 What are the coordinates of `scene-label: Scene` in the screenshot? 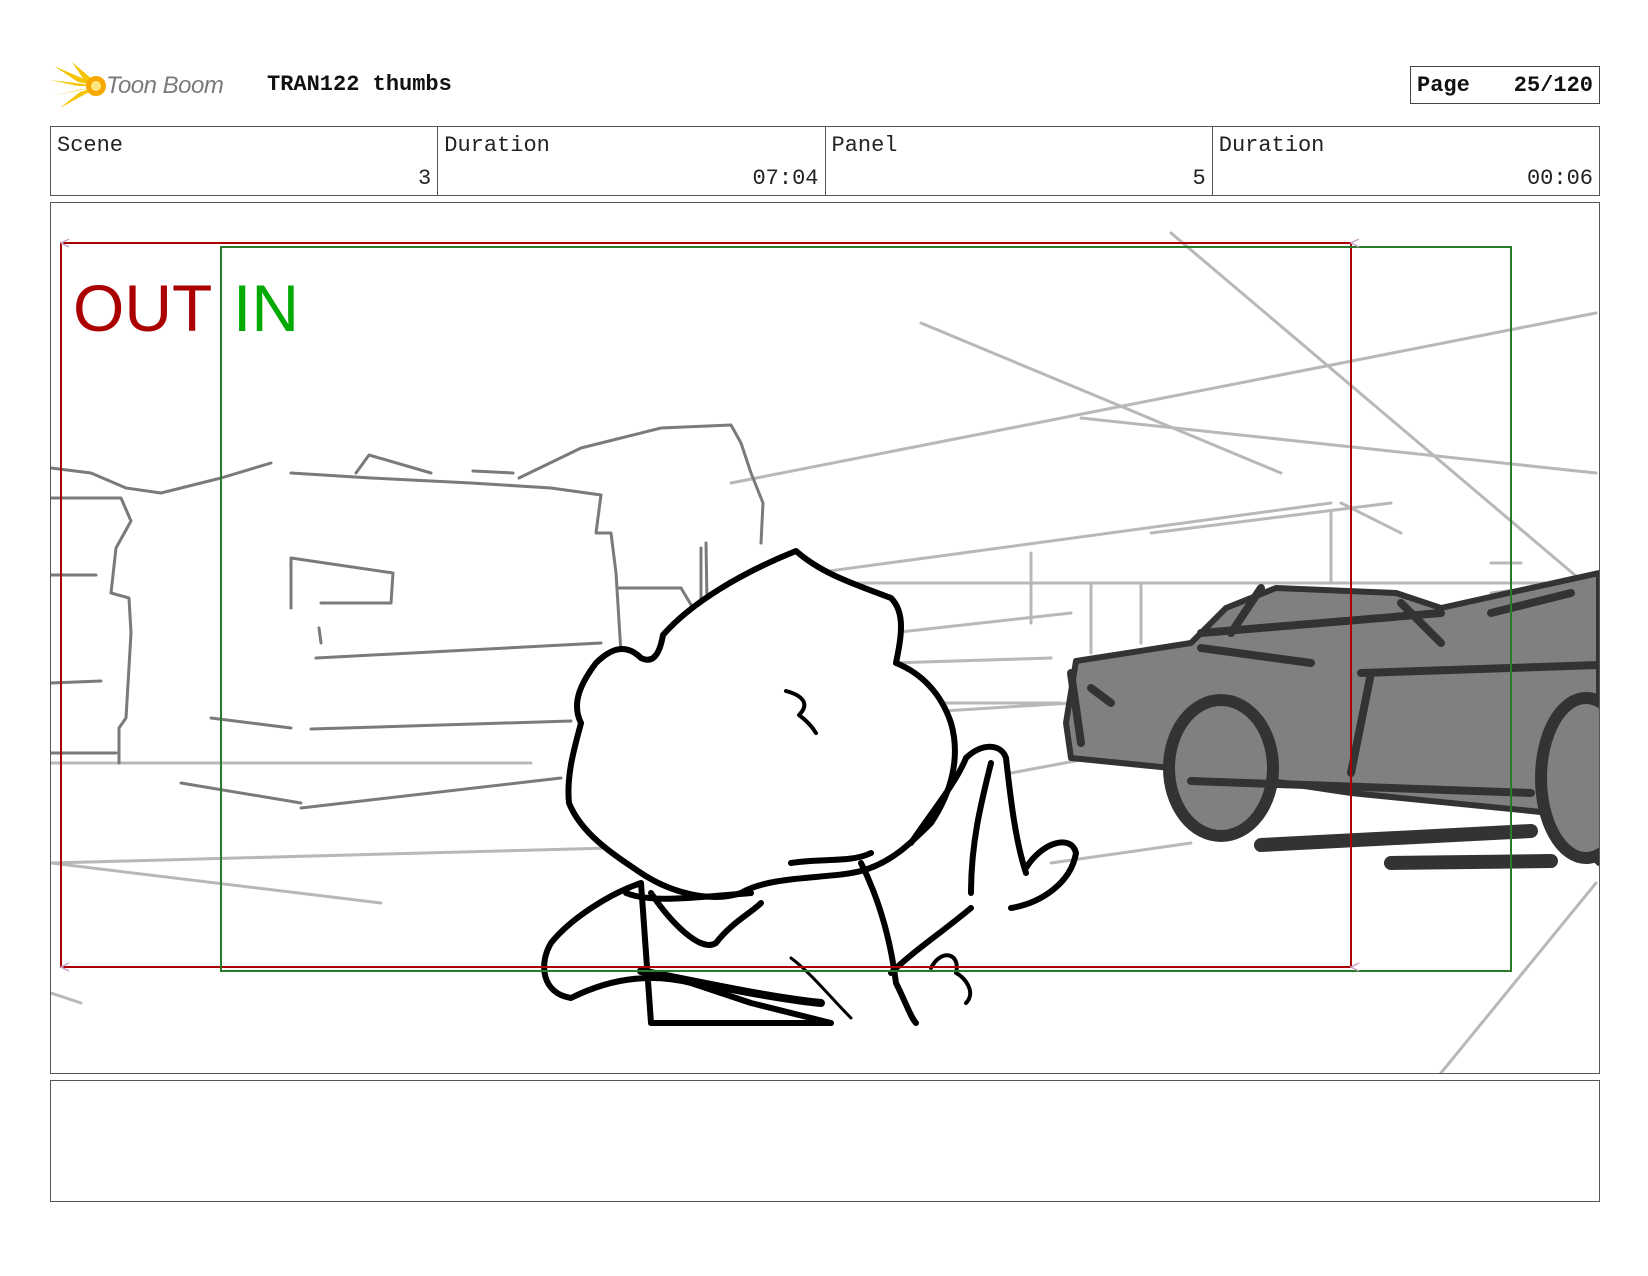 It's located at (90, 145).